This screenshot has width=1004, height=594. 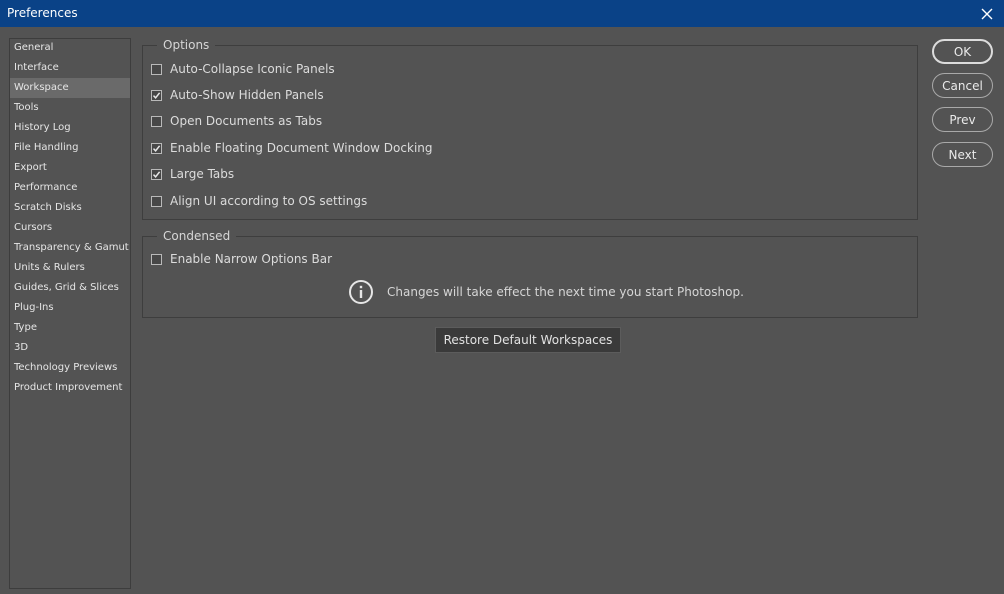 I want to click on narrow-bar-checkbox-box, so click(x=156, y=259).